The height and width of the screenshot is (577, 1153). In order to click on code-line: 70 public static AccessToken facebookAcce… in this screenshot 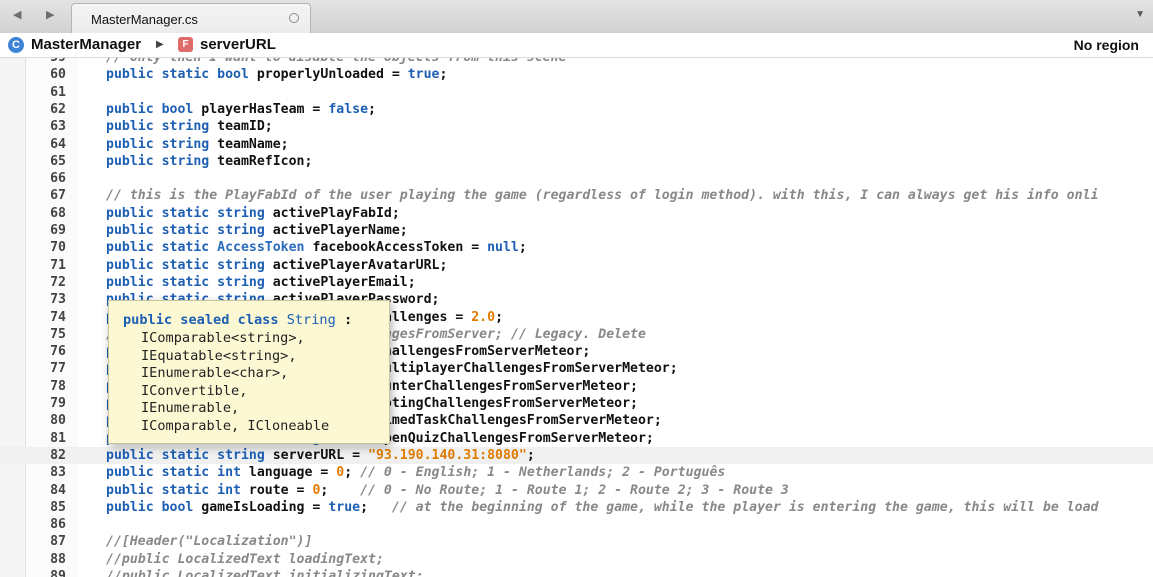, I will do `click(576, 247)`.